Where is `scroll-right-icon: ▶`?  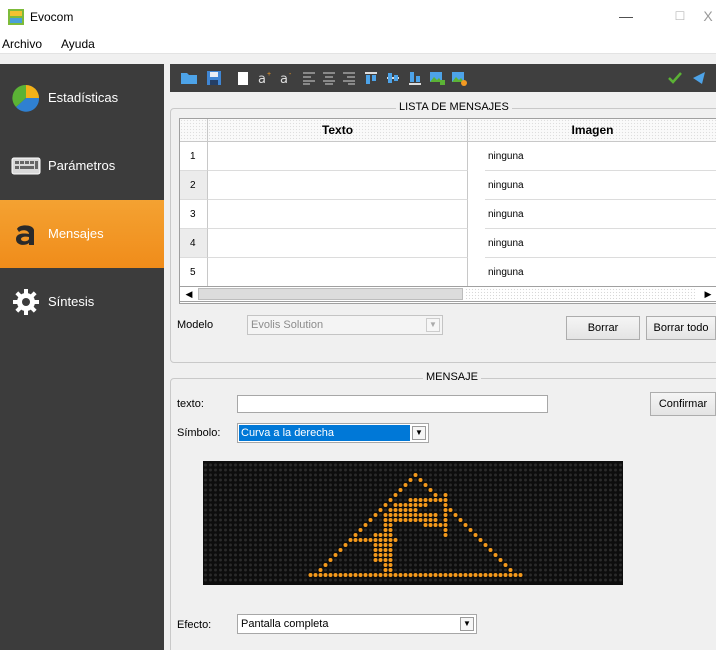 scroll-right-icon: ▶ is located at coordinates (708, 294).